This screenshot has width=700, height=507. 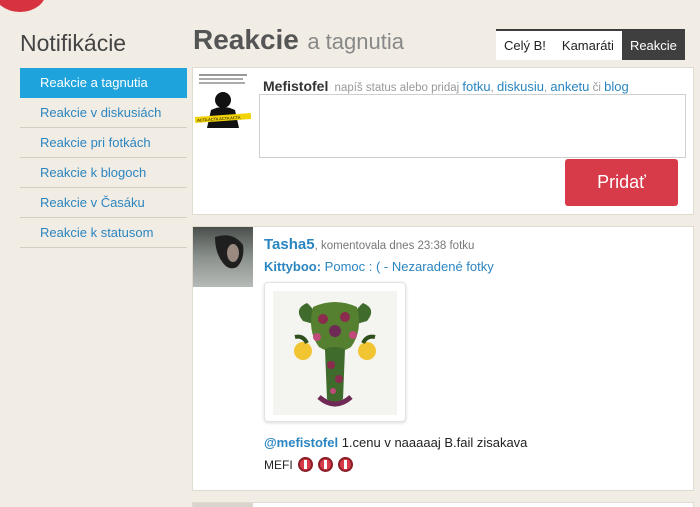 I want to click on link-fotku: fotku, so click(x=476, y=86).